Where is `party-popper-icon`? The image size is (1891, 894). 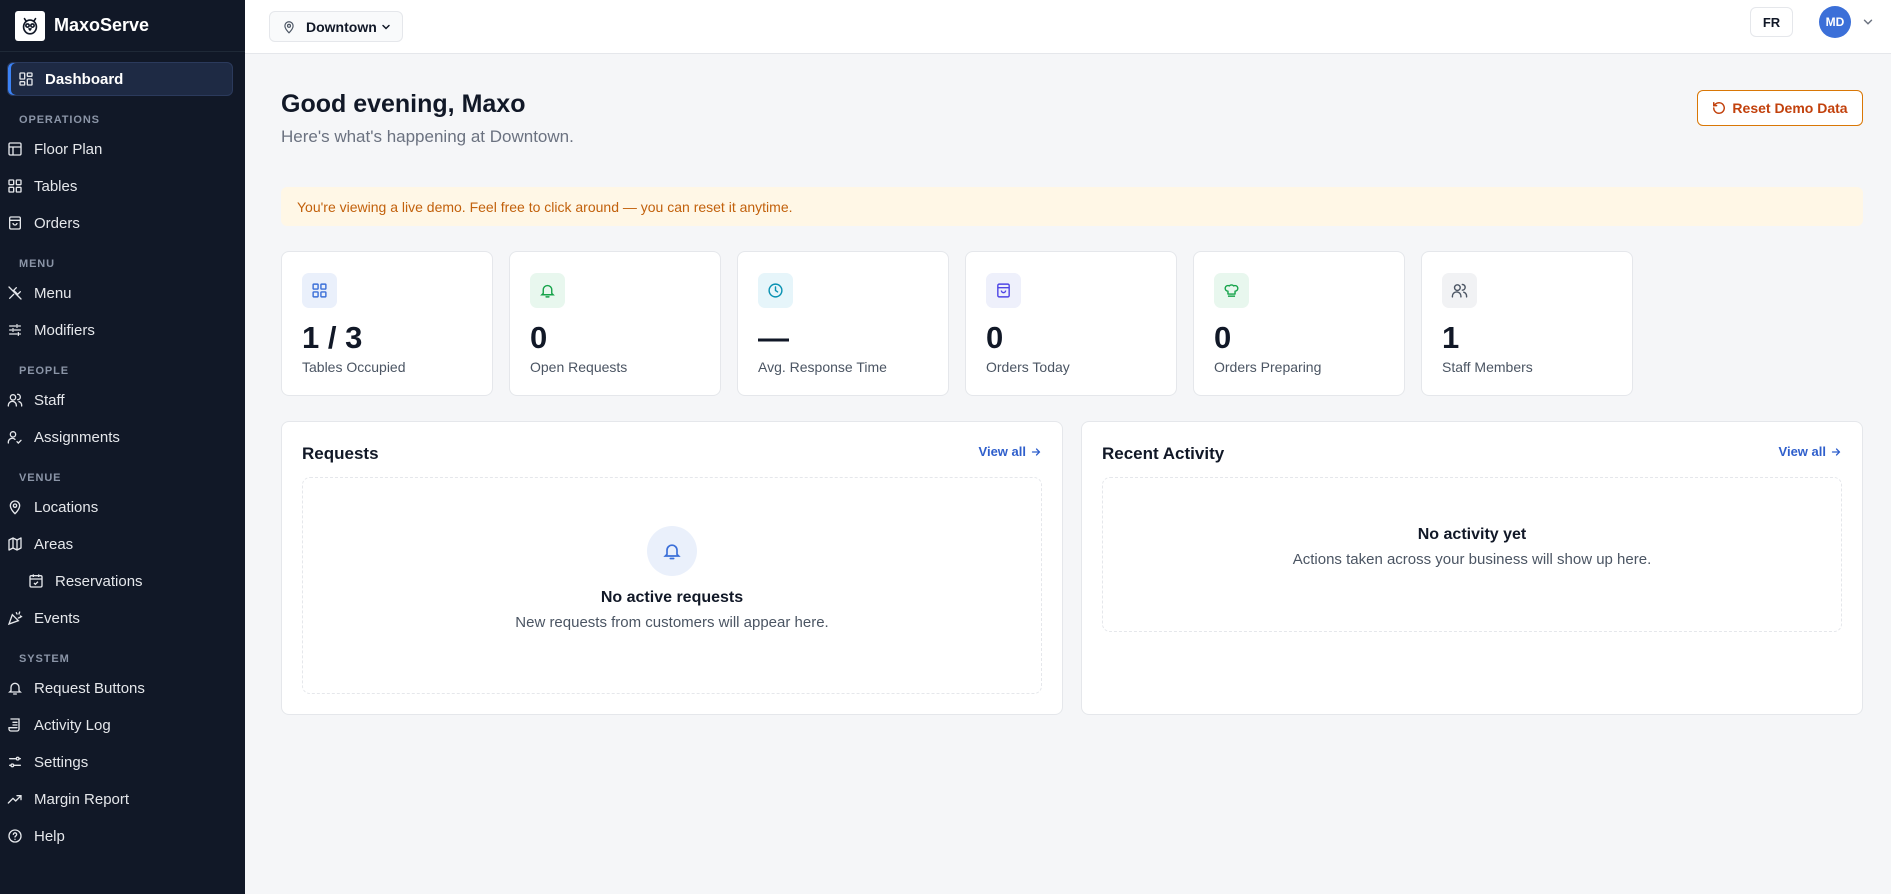 party-popper-icon is located at coordinates (15, 618).